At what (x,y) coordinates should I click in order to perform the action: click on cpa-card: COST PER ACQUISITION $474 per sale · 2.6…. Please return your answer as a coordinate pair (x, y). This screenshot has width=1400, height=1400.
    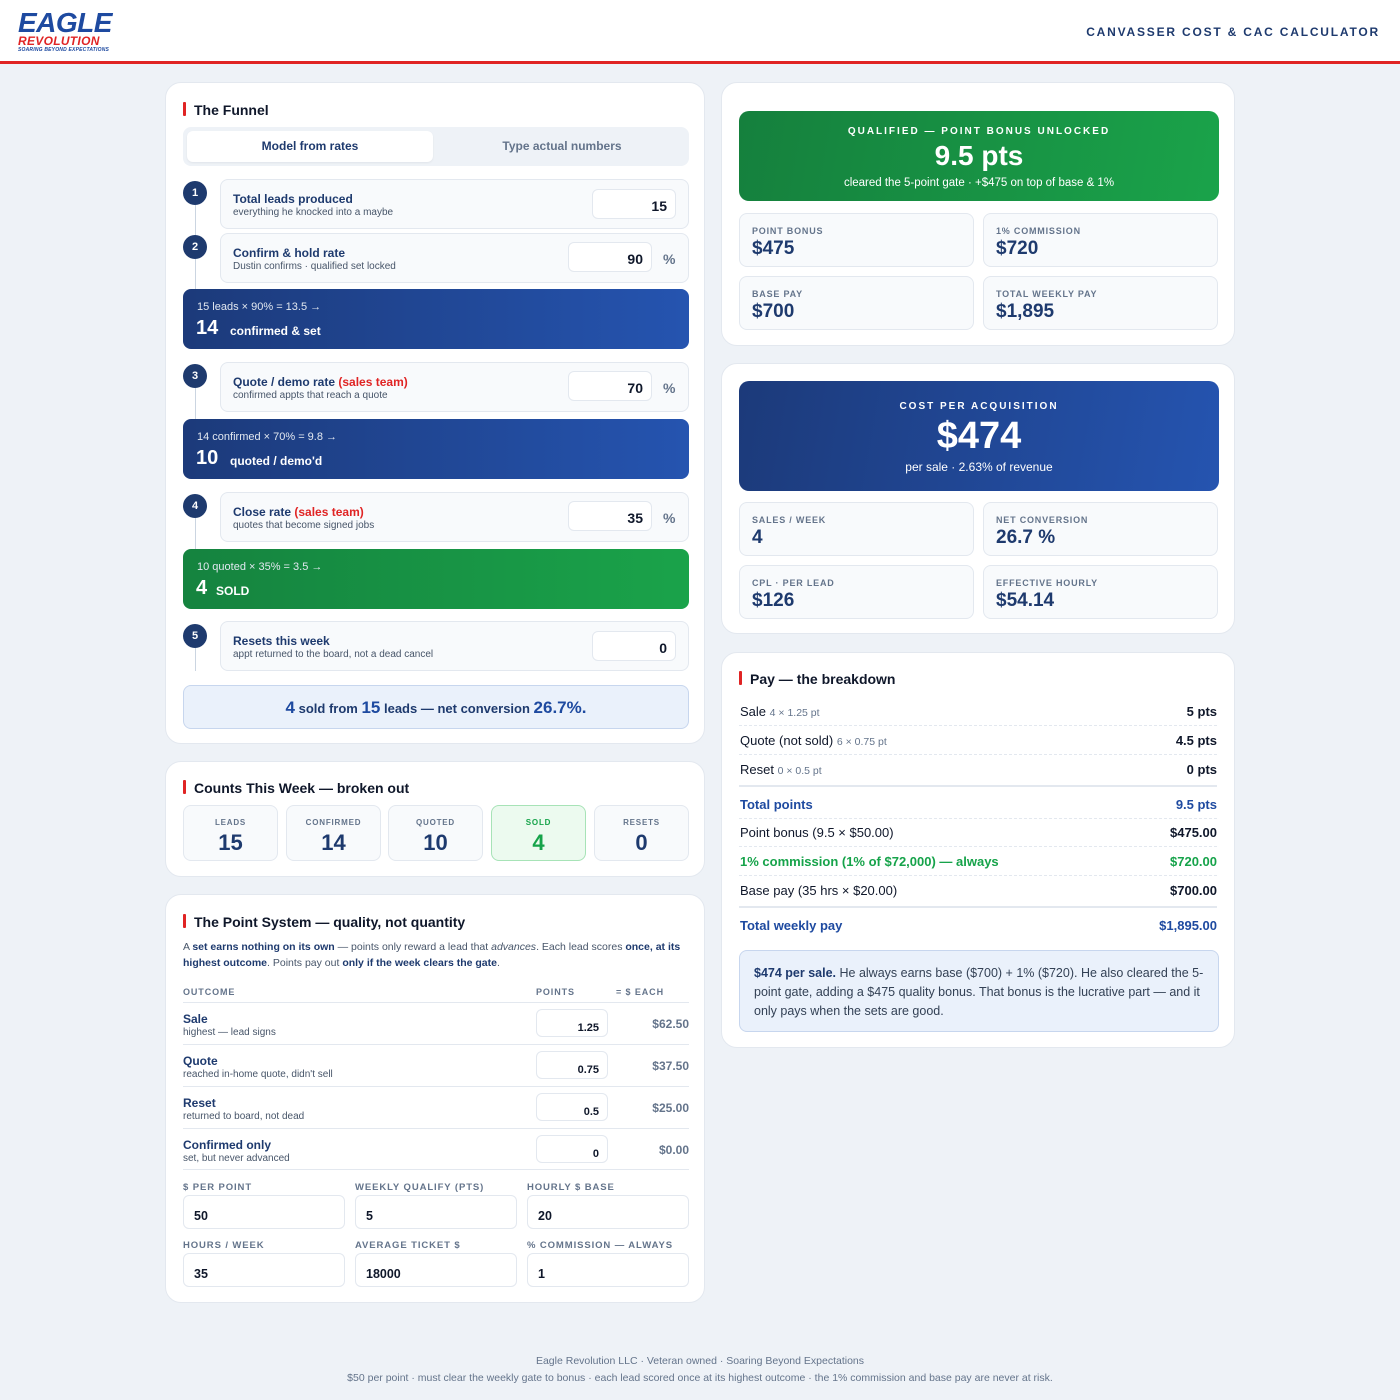
    Looking at the image, I should click on (978, 498).